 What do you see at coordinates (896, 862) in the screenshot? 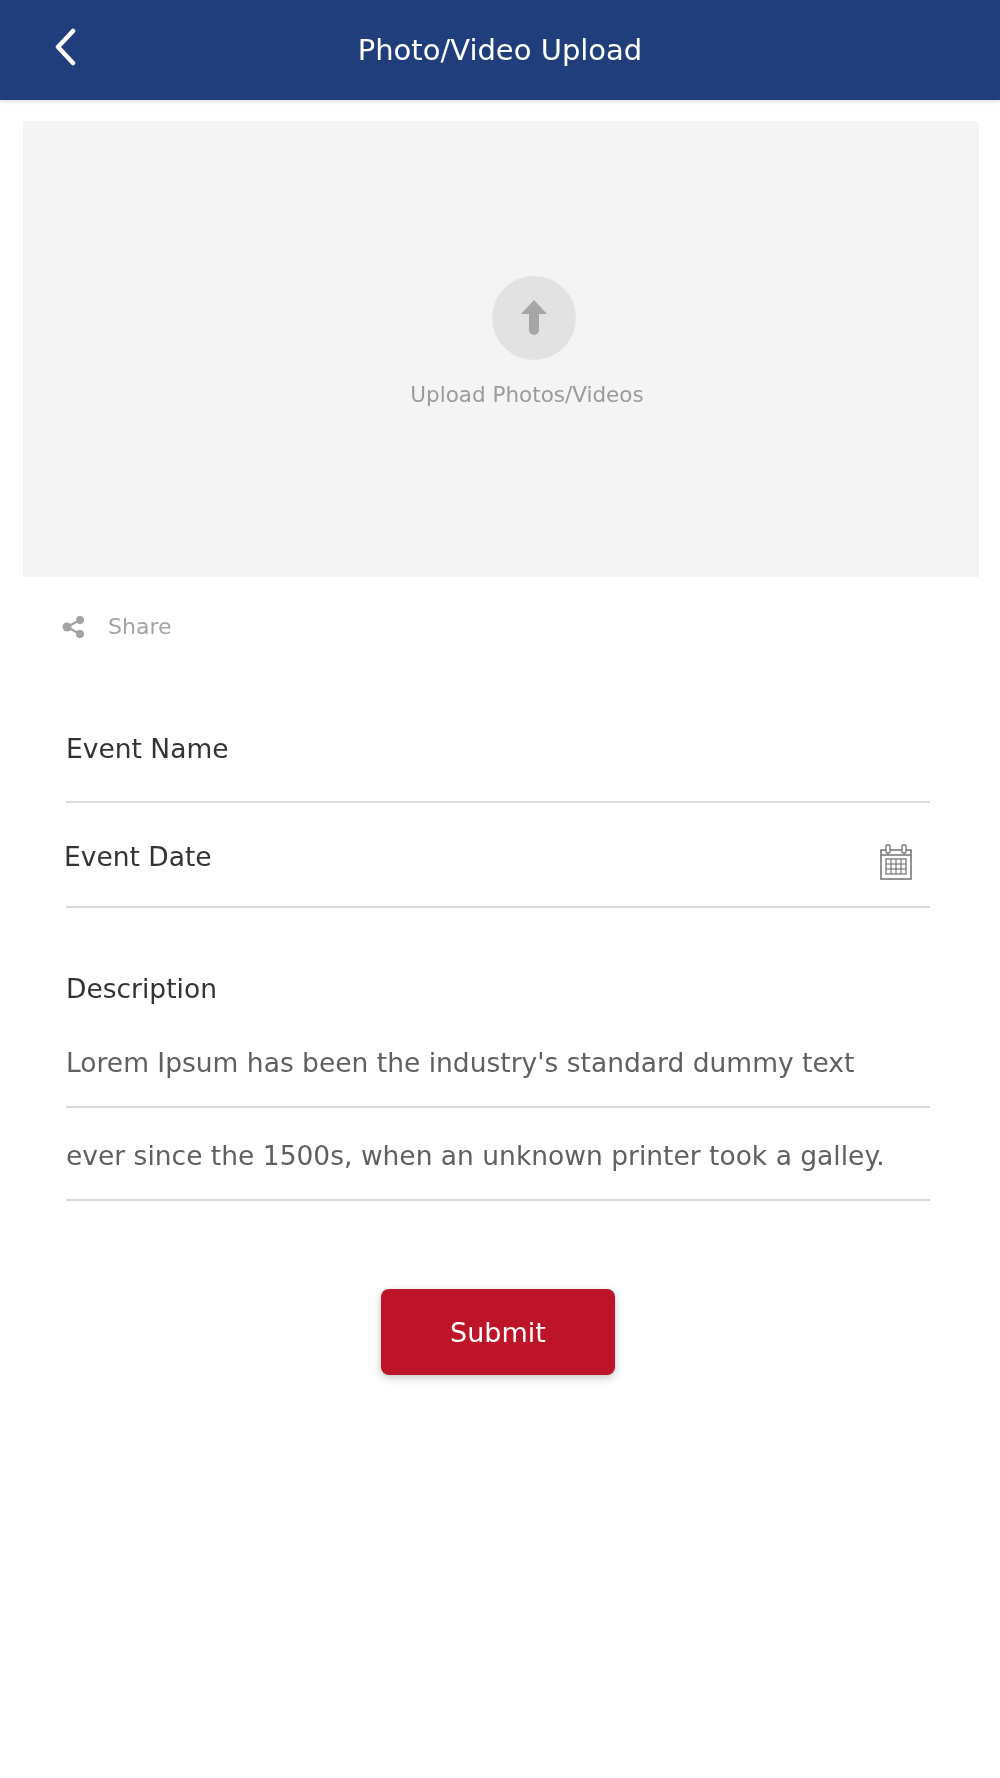
I see `calendar-icon` at bounding box center [896, 862].